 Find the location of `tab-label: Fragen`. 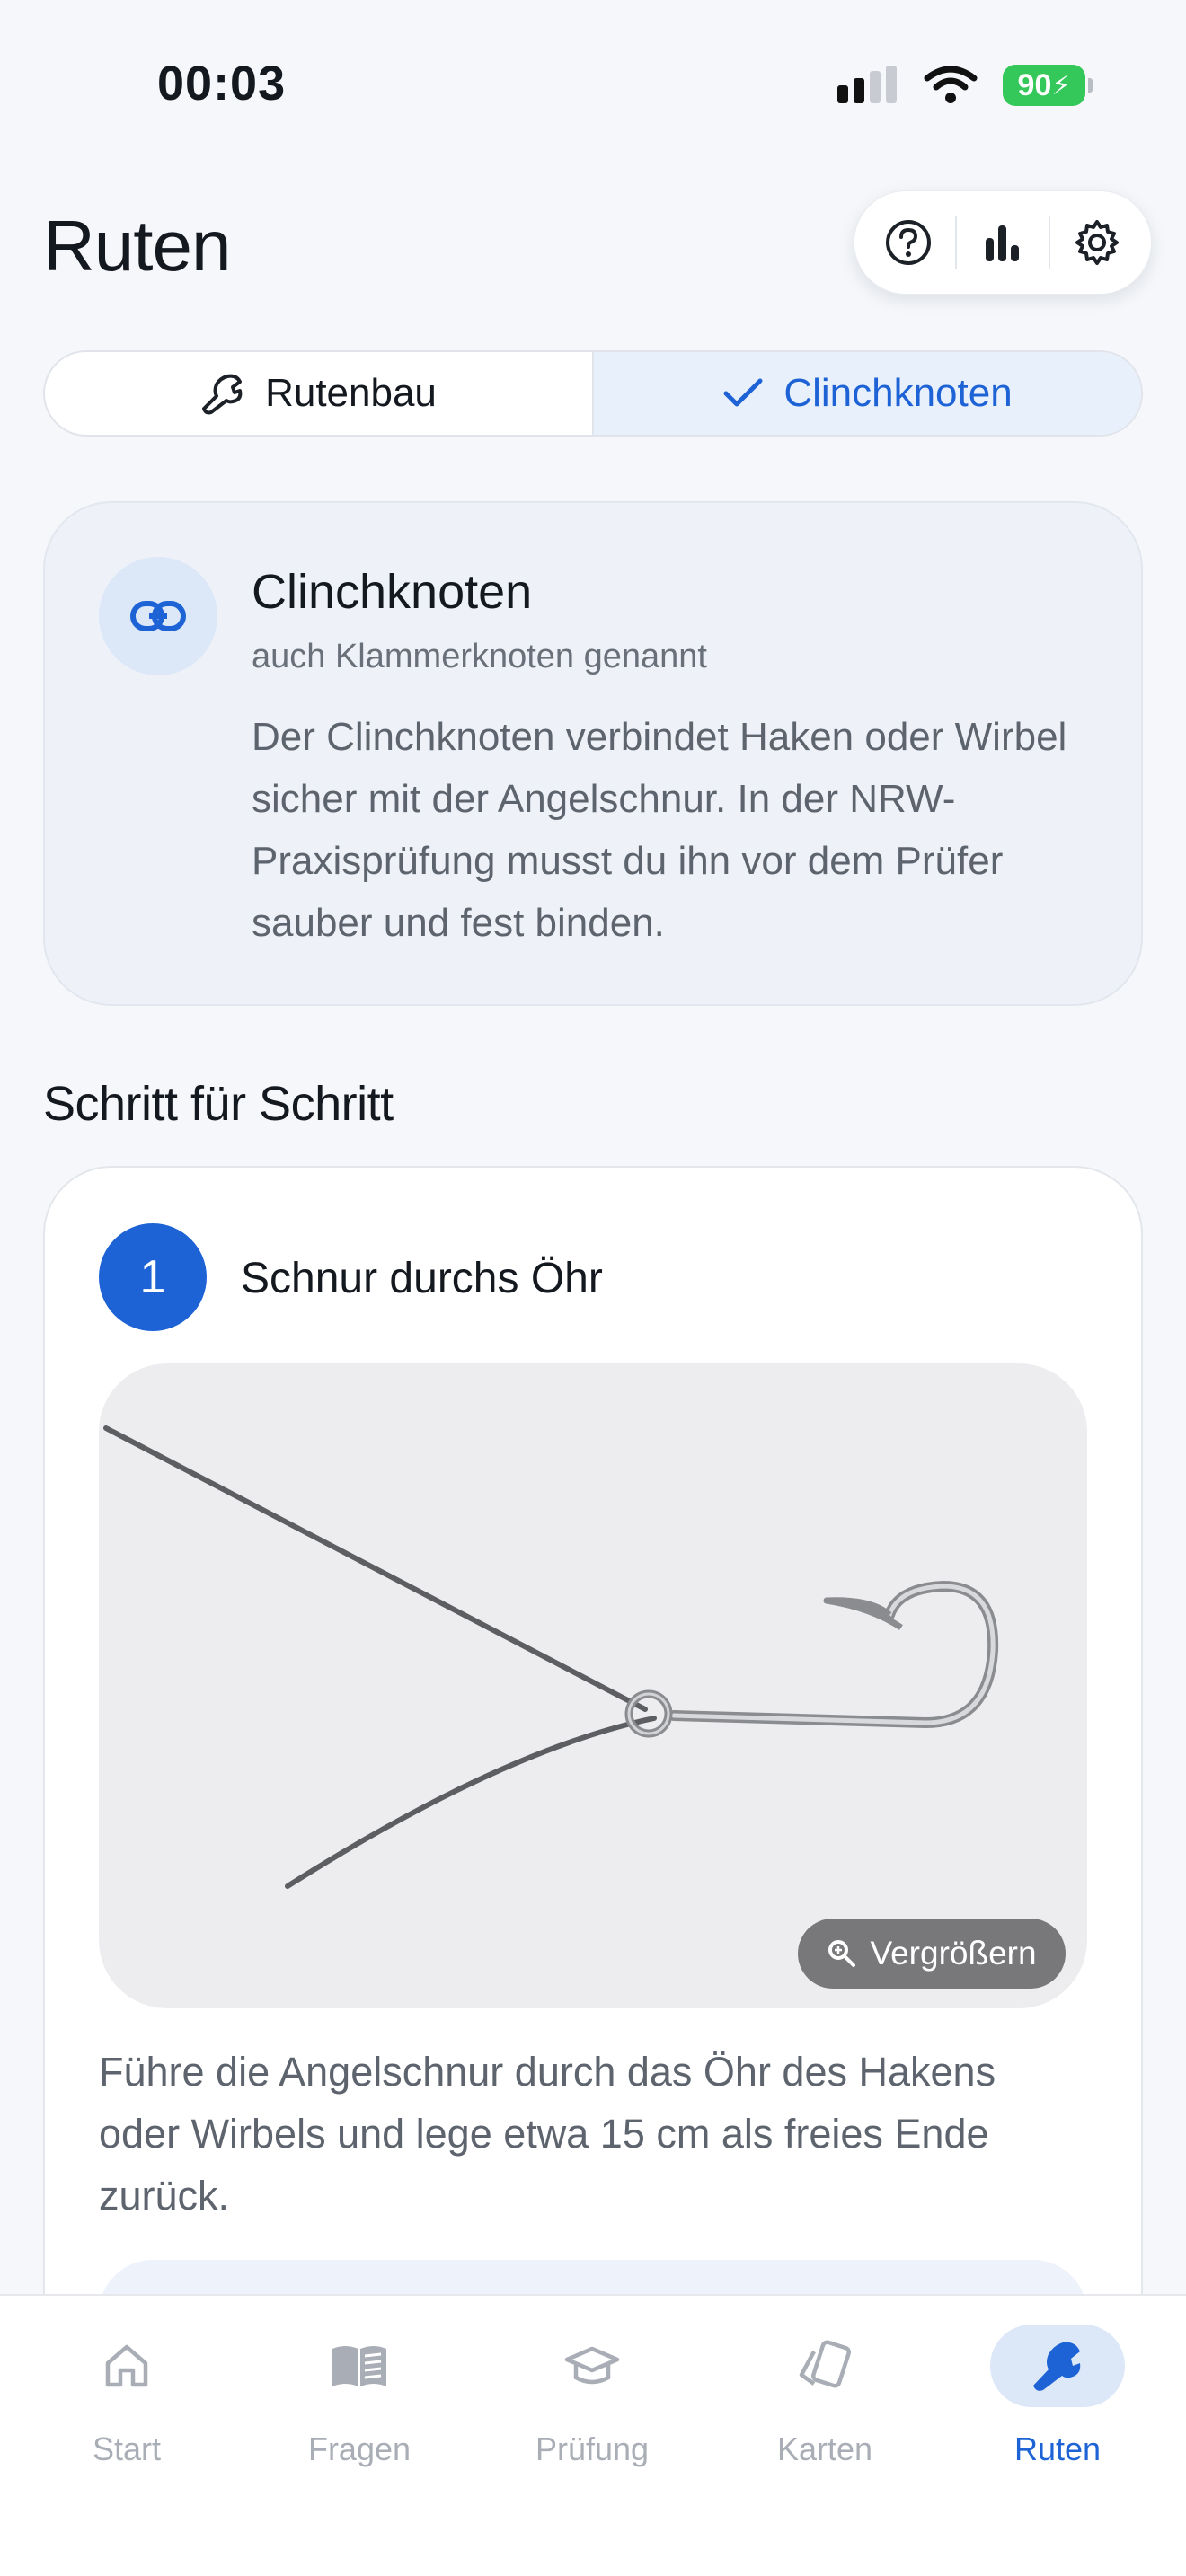

tab-label: Fragen is located at coordinates (359, 2448).